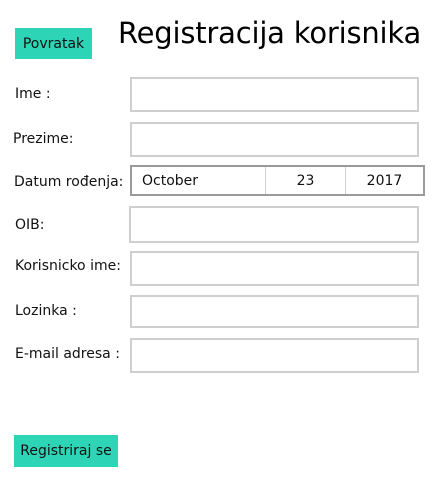  What do you see at coordinates (274, 268) in the screenshot?
I see `username-field` at bounding box center [274, 268].